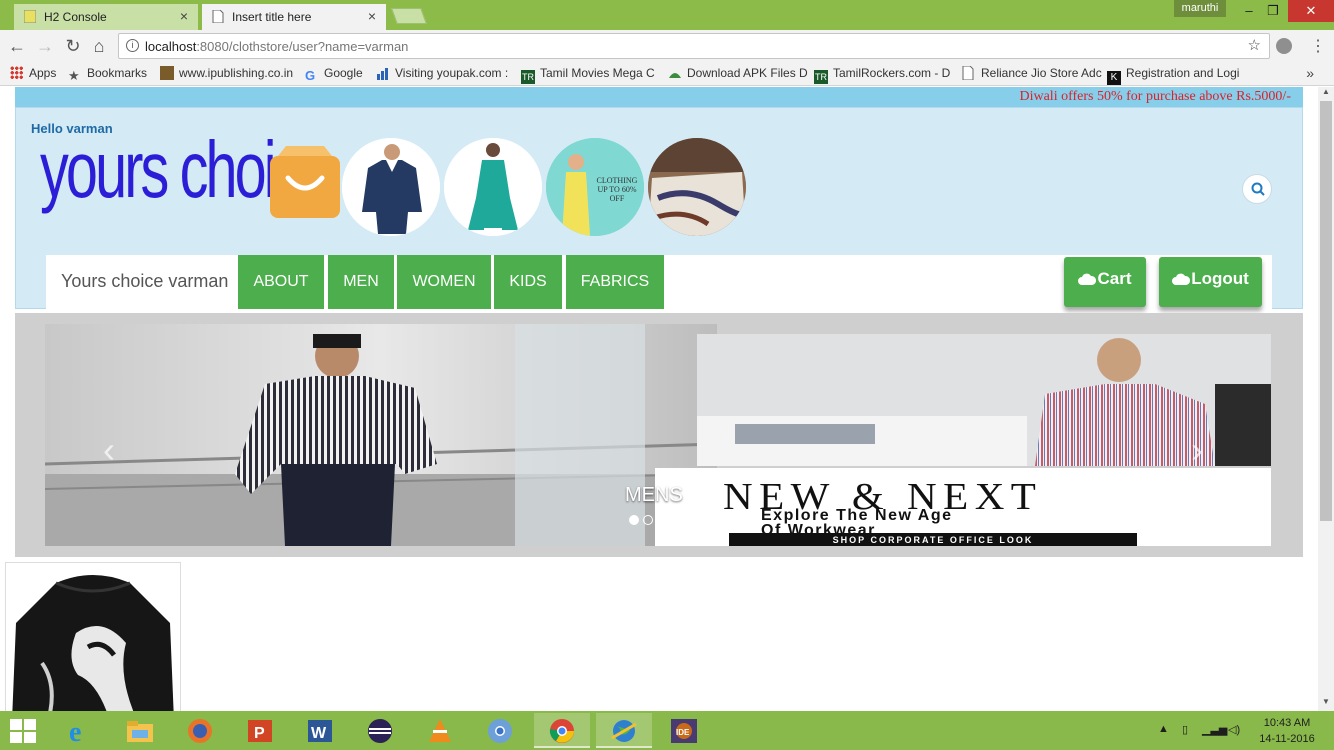 This screenshot has height=750, width=1334. Describe the element at coordinates (281, 282) in the screenshot. I see `nav-about: ABOUT` at that location.